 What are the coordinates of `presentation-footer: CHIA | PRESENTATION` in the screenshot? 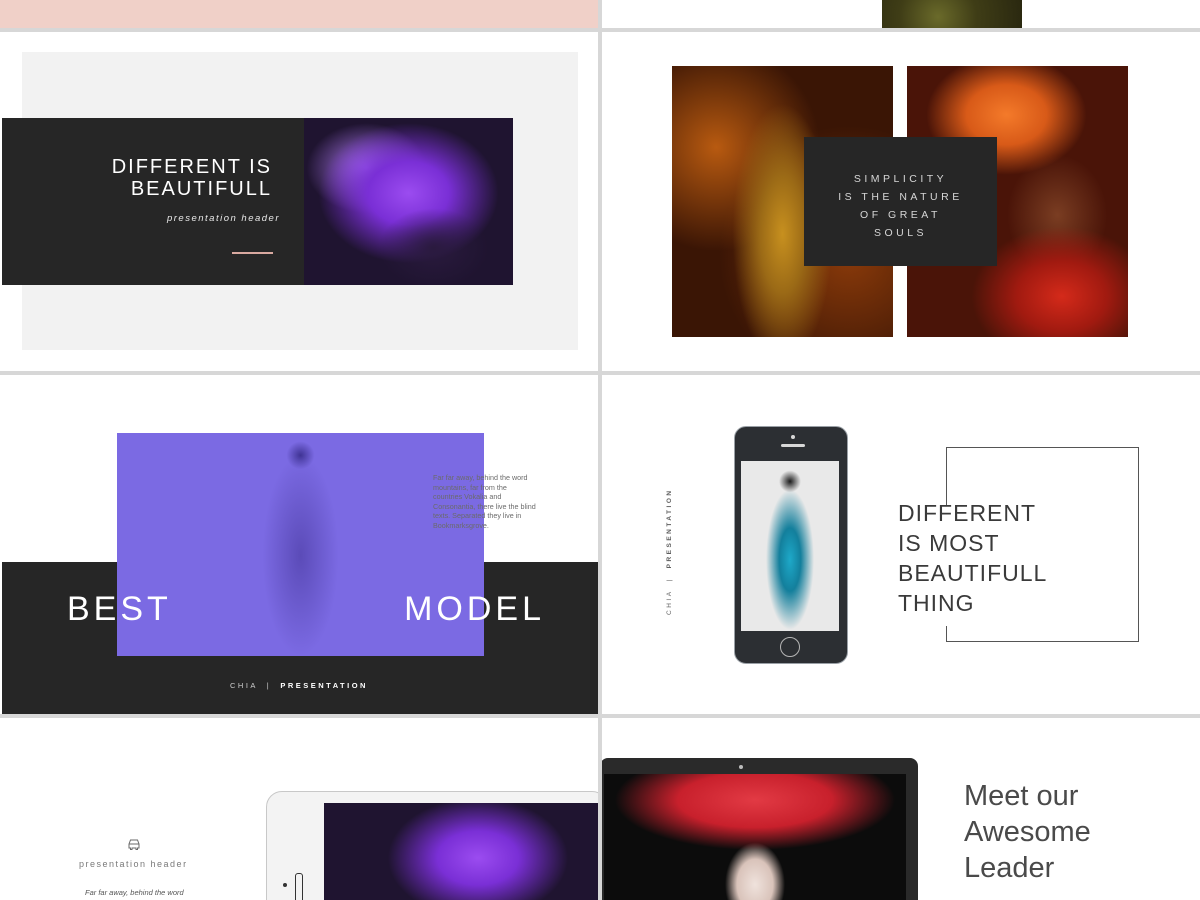 It's located at (299, 685).